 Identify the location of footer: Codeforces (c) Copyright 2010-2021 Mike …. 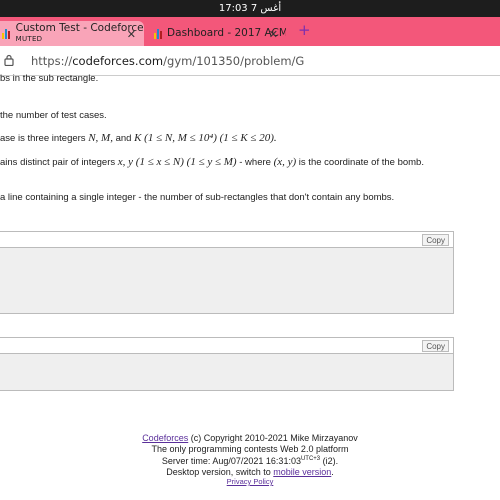
(250, 460).